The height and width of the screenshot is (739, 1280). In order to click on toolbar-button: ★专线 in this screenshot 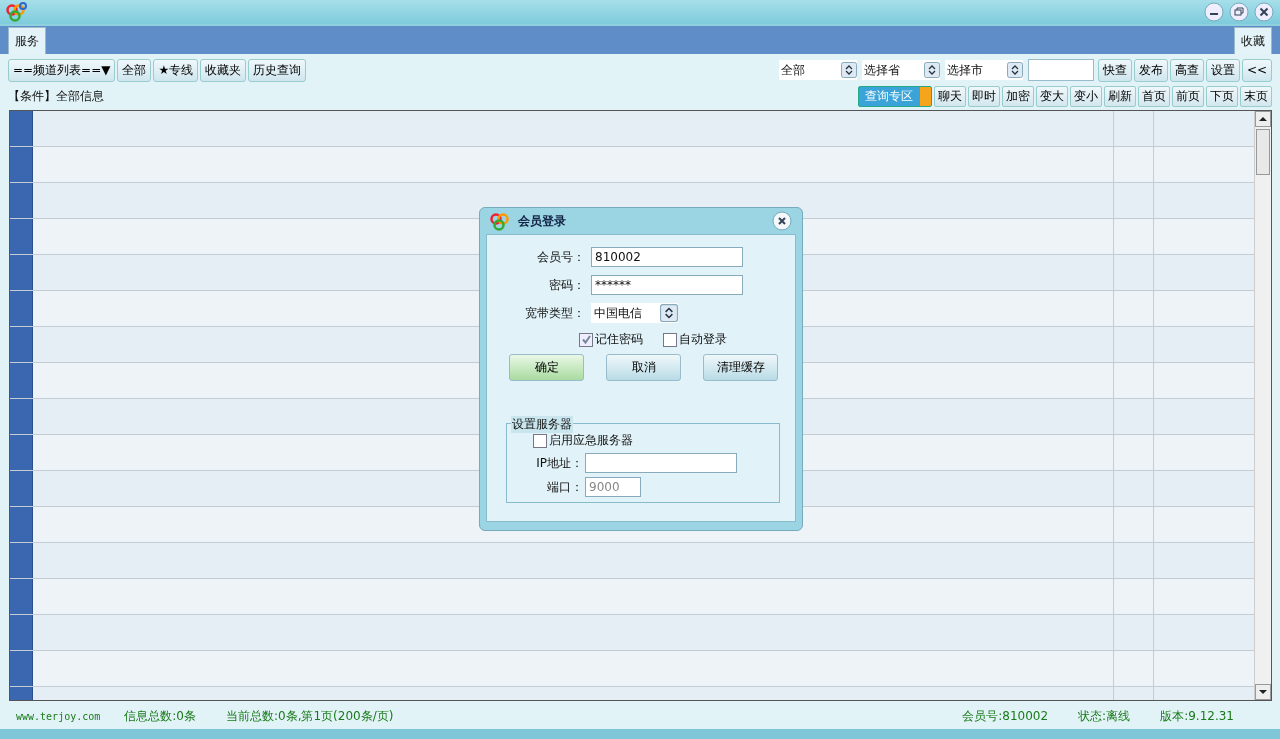, I will do `click(176, 70)`.